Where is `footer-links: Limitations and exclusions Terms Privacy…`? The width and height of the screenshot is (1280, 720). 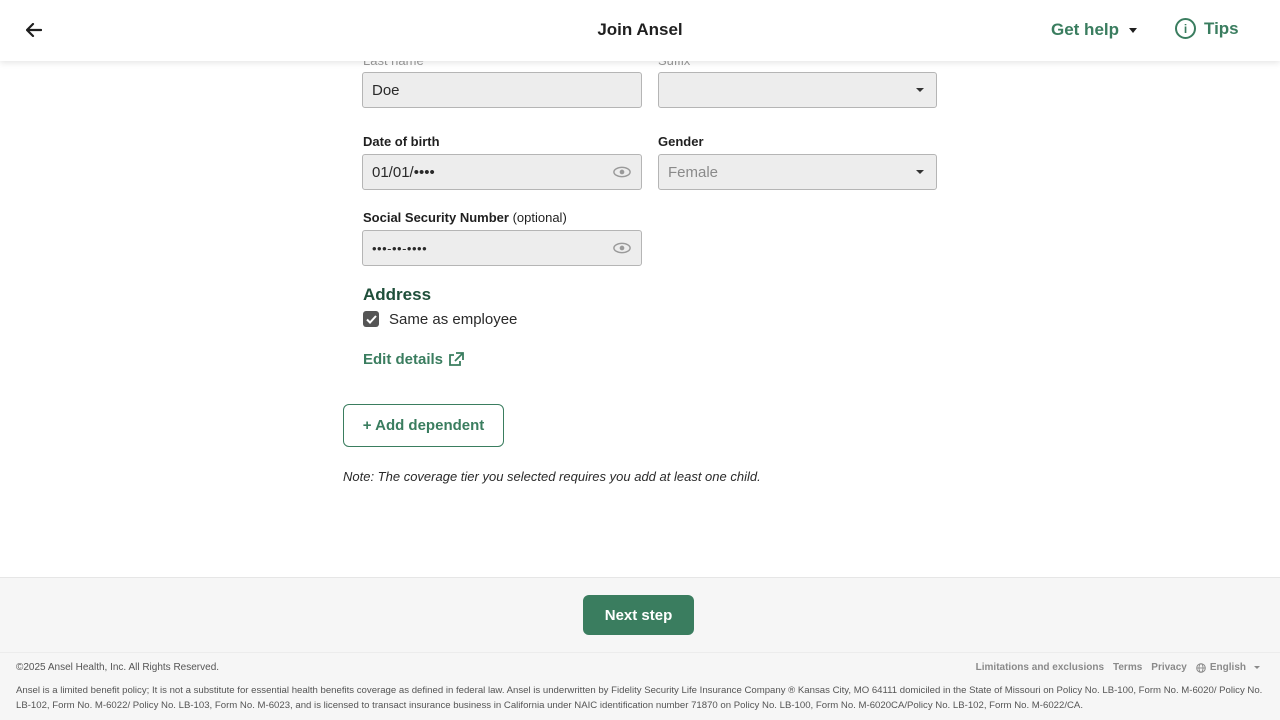 footer-links: Limitations and exclusions Terms Privacy… is located at coordinates (1118, 667).